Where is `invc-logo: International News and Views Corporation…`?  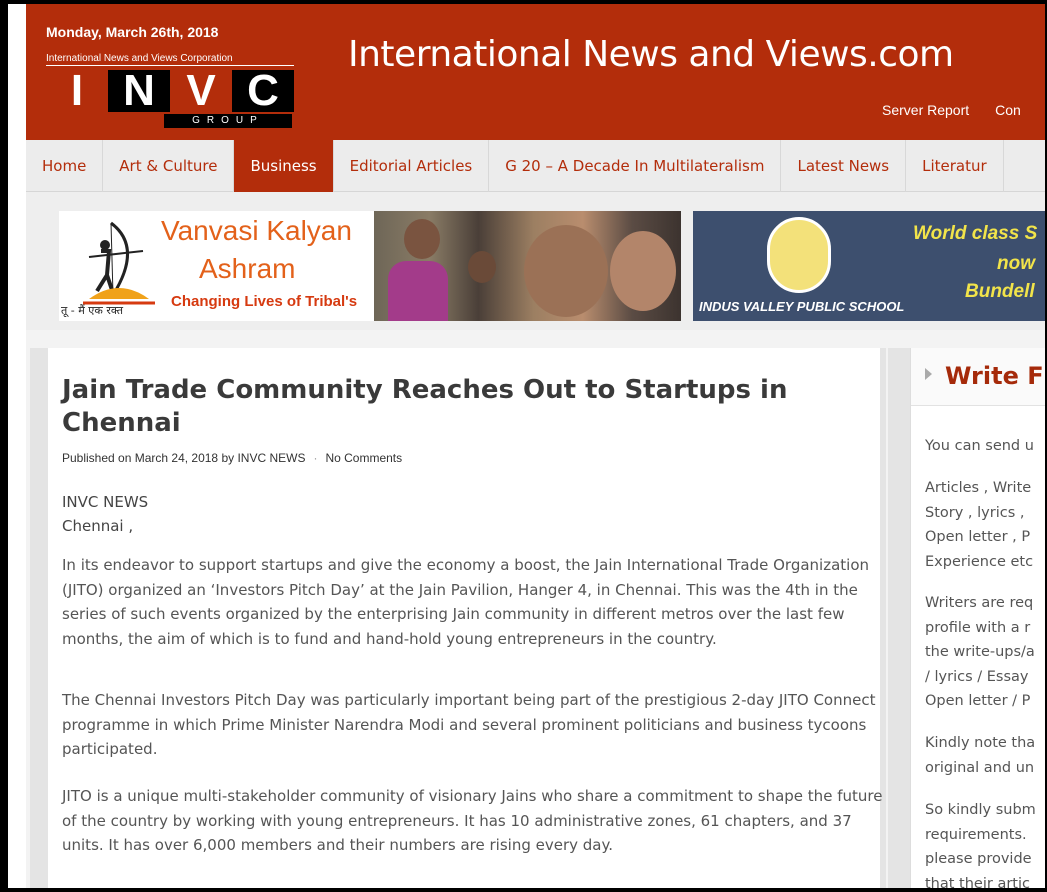
invc-logo: International News and Views Corporation… is located at coordinates (170, 92).